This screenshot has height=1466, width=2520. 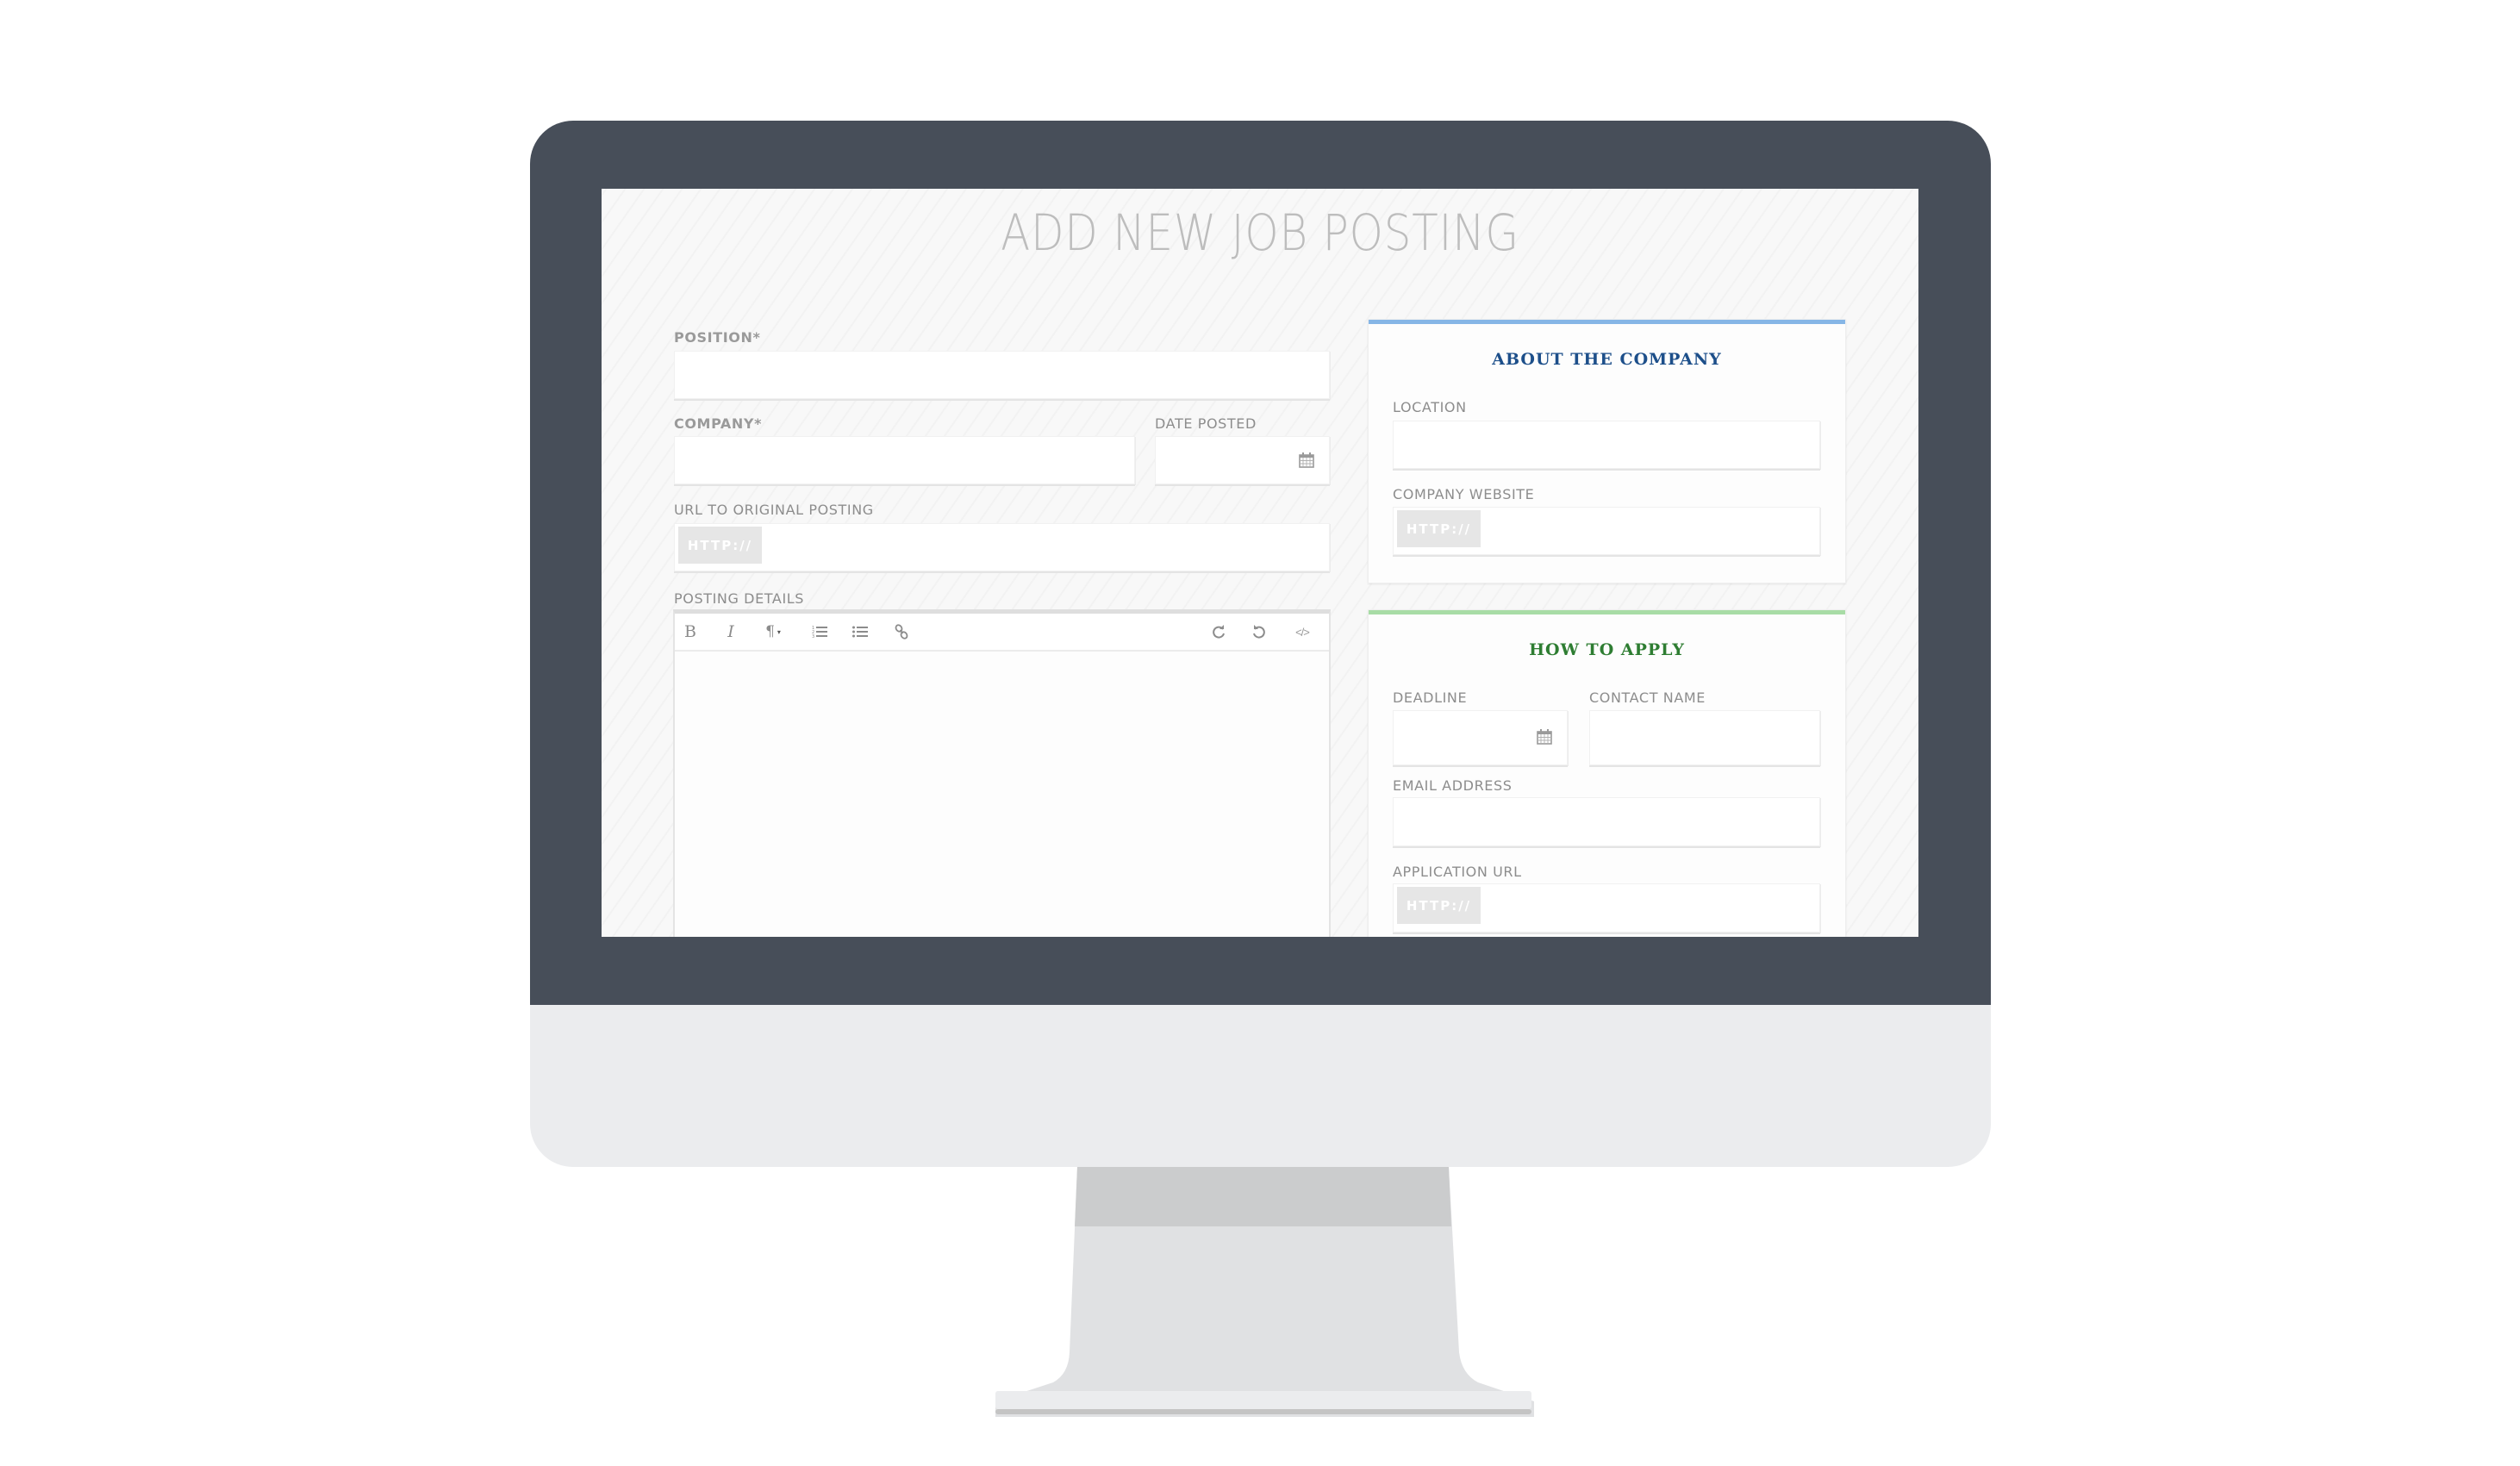 I want to click on email-address-input, so click(x=1607, y=821).